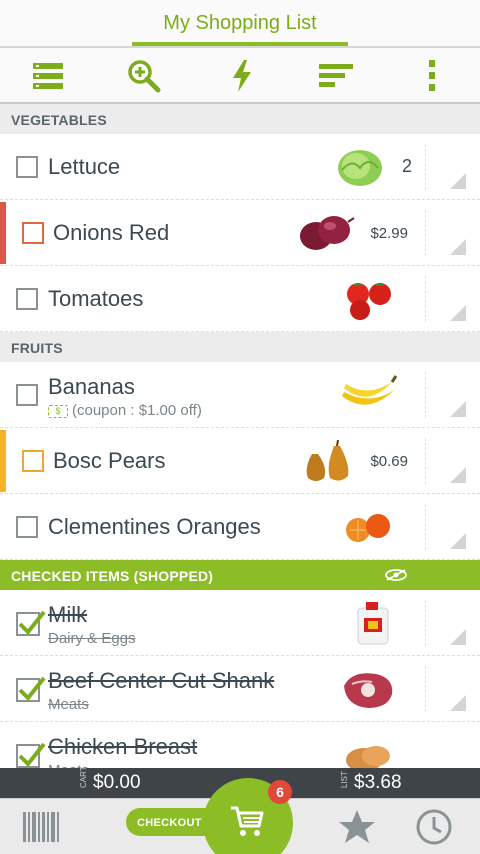 This screenshot has height=854, width=480. What do you see at coordinates (117, 782) in the screenshot?
I see `cart-total-value: $0.00` at bounding box center [117, 782].